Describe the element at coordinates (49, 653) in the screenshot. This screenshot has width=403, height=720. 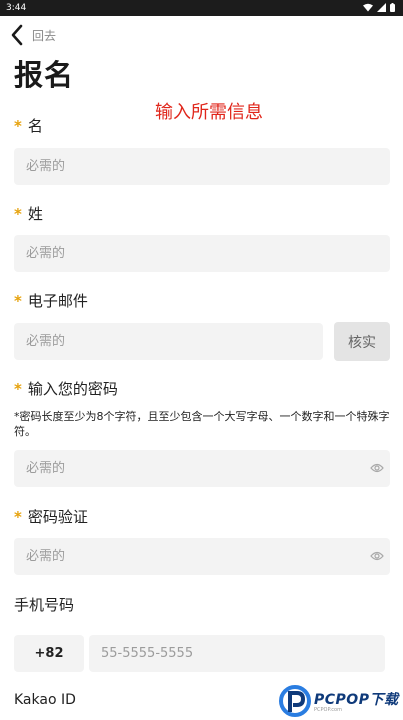
I see `country-code-selector: +82` at that location.